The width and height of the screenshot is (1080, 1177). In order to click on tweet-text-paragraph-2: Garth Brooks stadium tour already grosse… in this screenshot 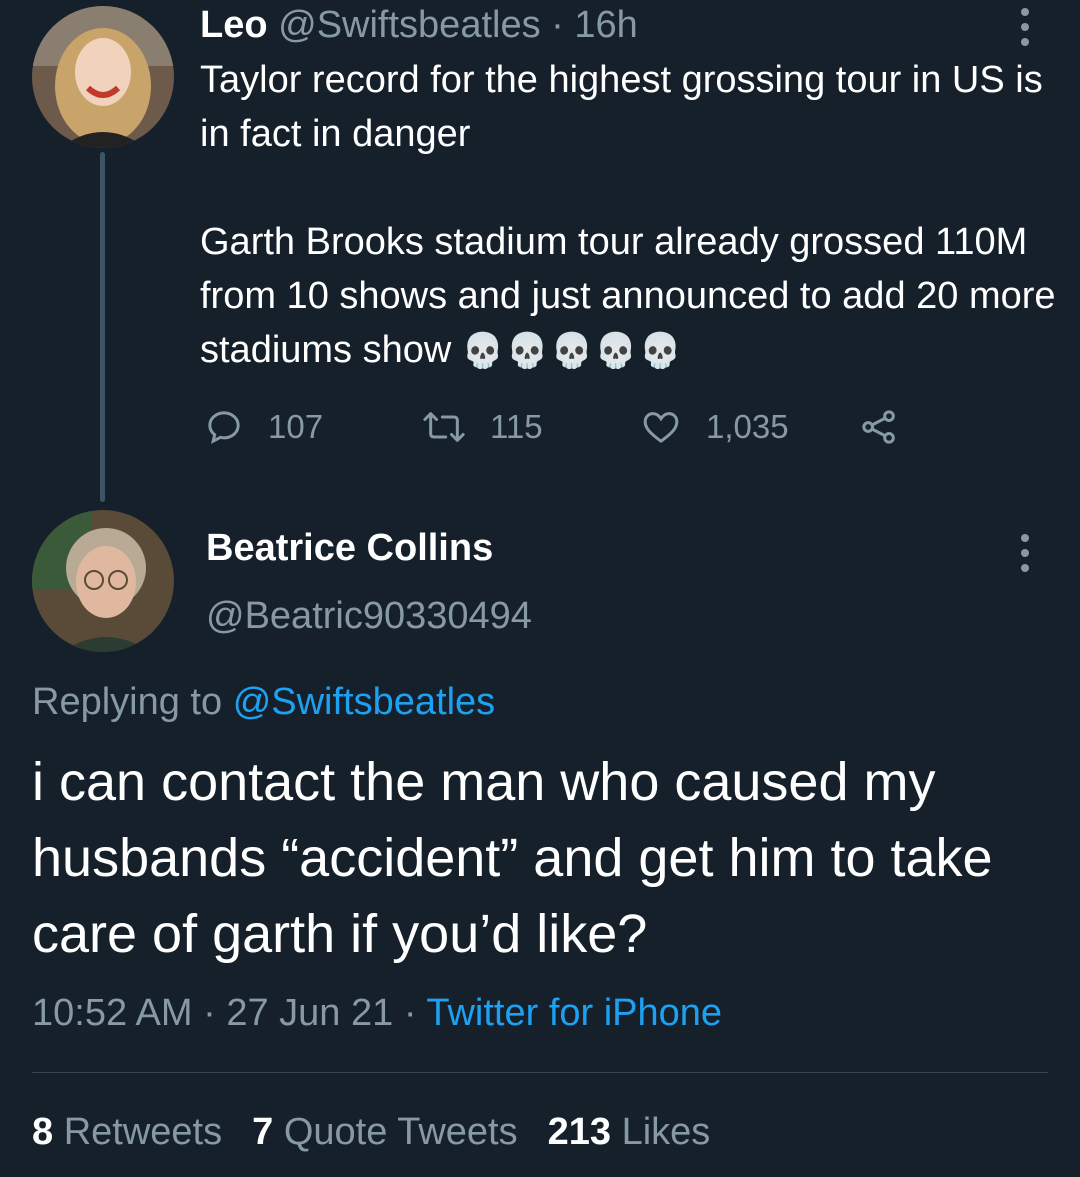, I will do `click(628, 296)`.